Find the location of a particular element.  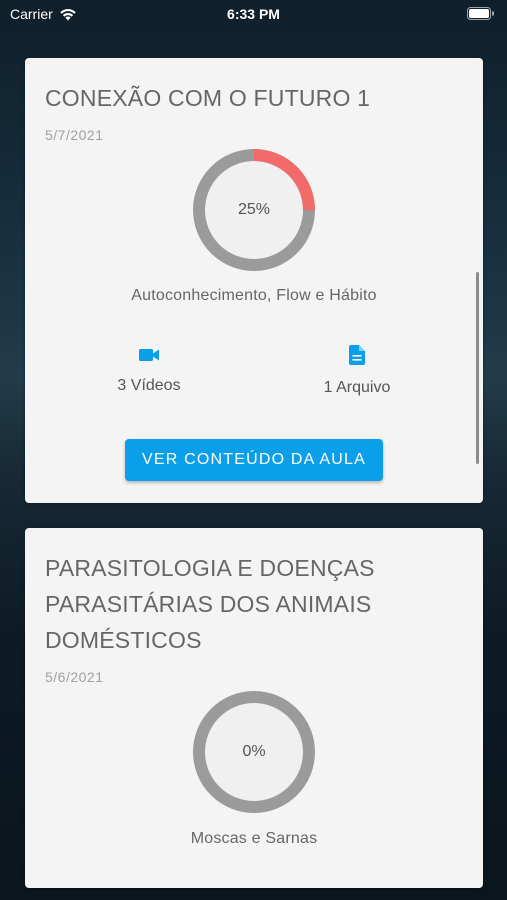

files-stat: 1 Arquivo is located at coordinates (357, 371).